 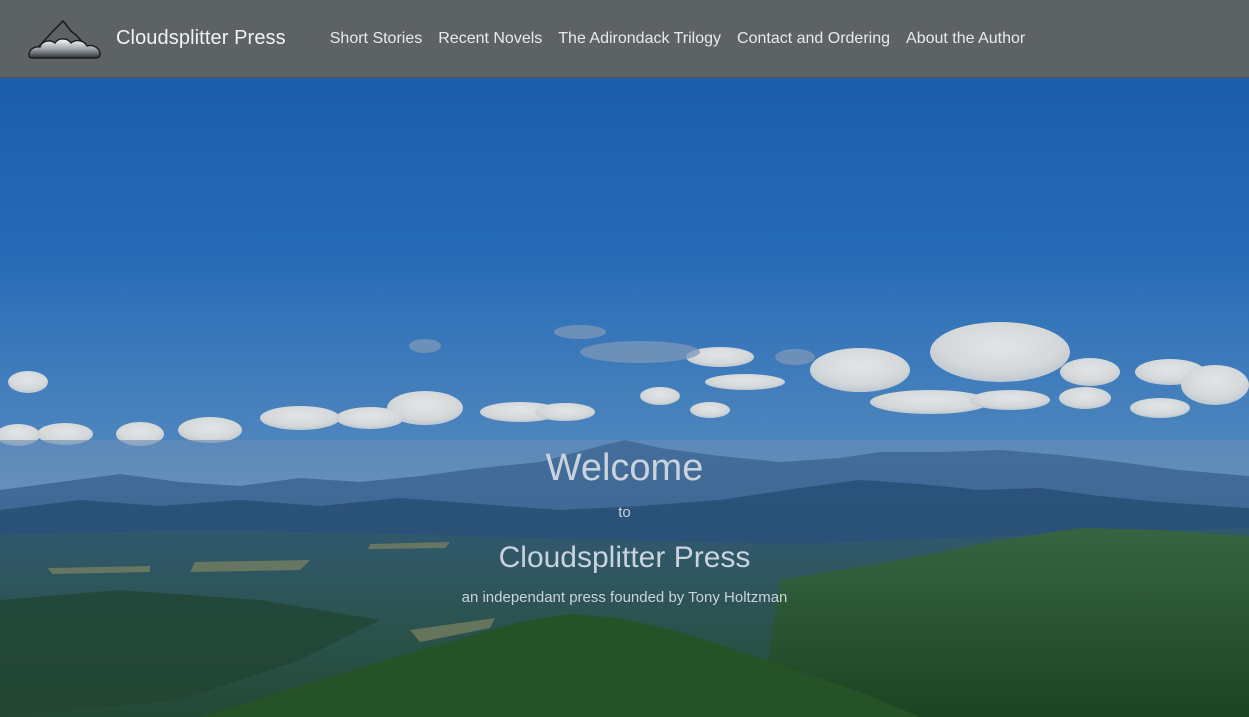 What do you see at coordinates (64, 39) in the screenshot?
I see `mountain-cloud-icon` at bounding box center [64, 39].